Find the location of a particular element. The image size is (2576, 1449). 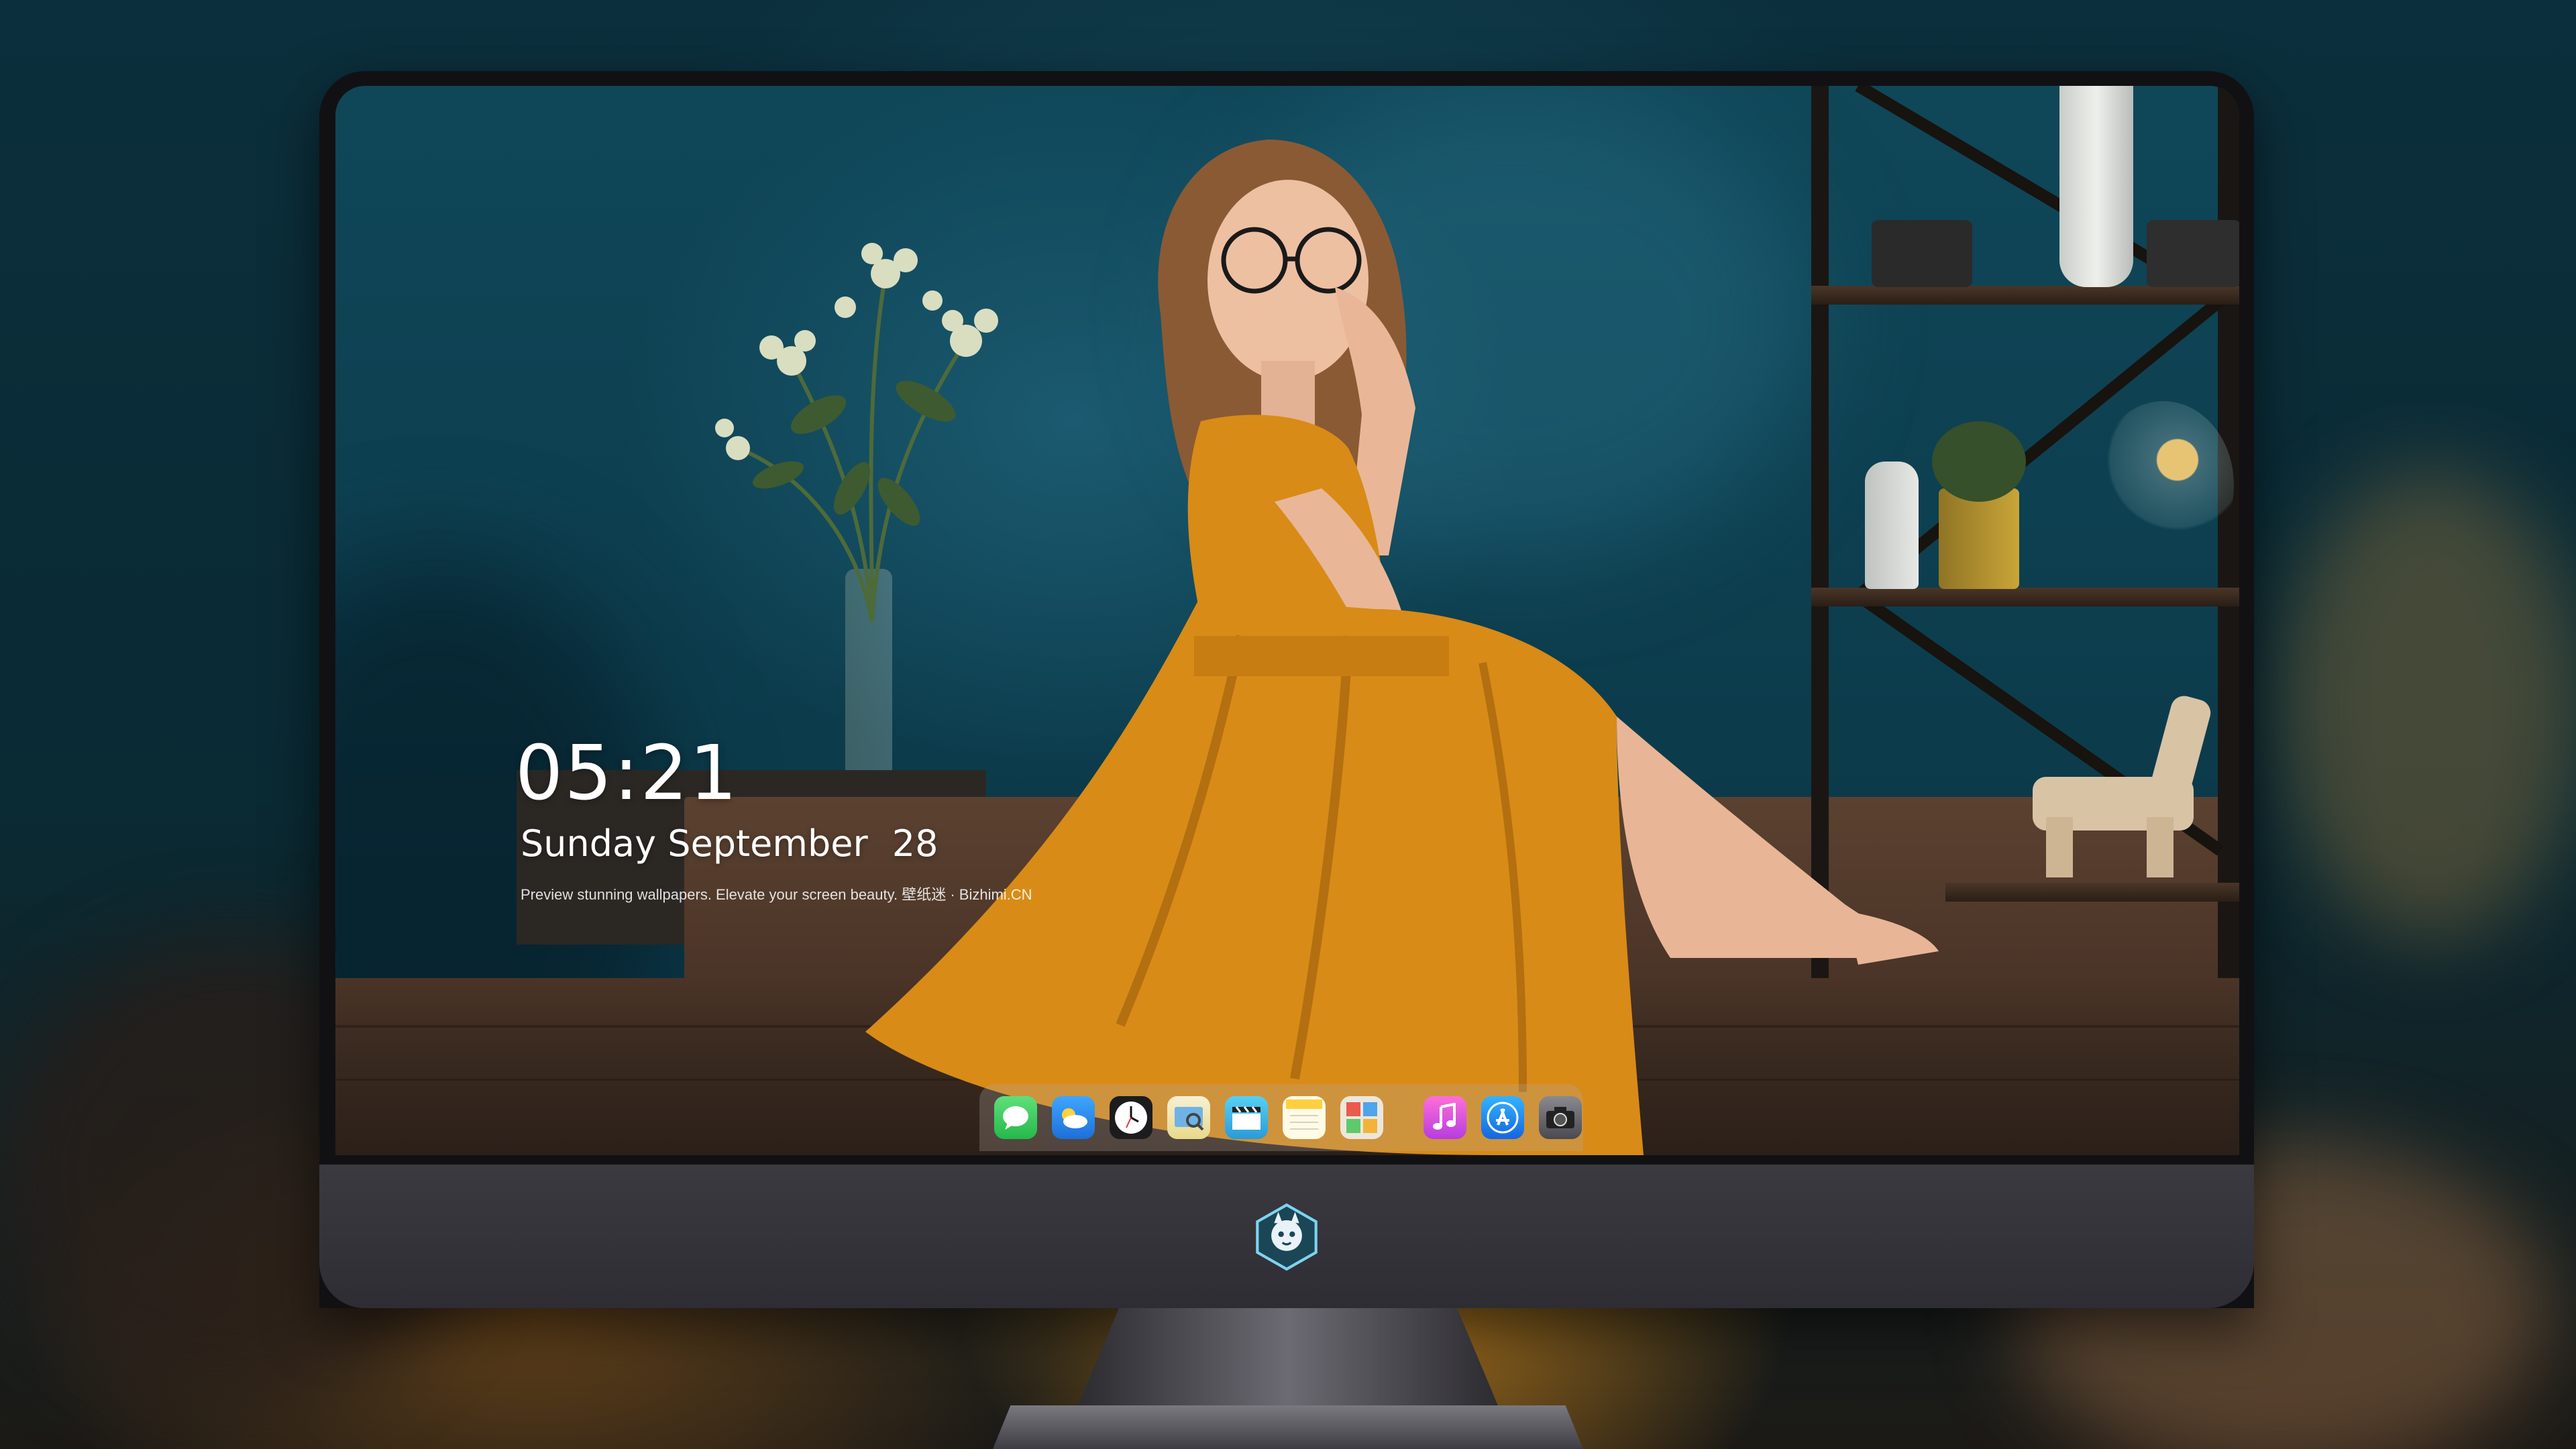

clock-icon is located at coordinates (1131, 1117).